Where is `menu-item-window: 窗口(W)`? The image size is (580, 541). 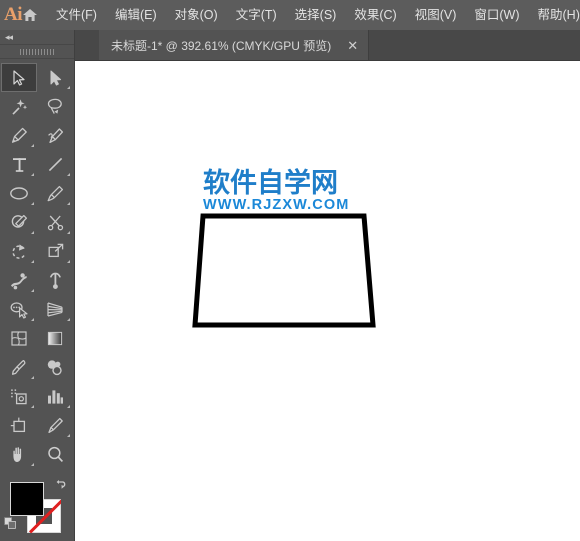 menu-item-window: 窗口(W) is located at coordinates (496, 15).